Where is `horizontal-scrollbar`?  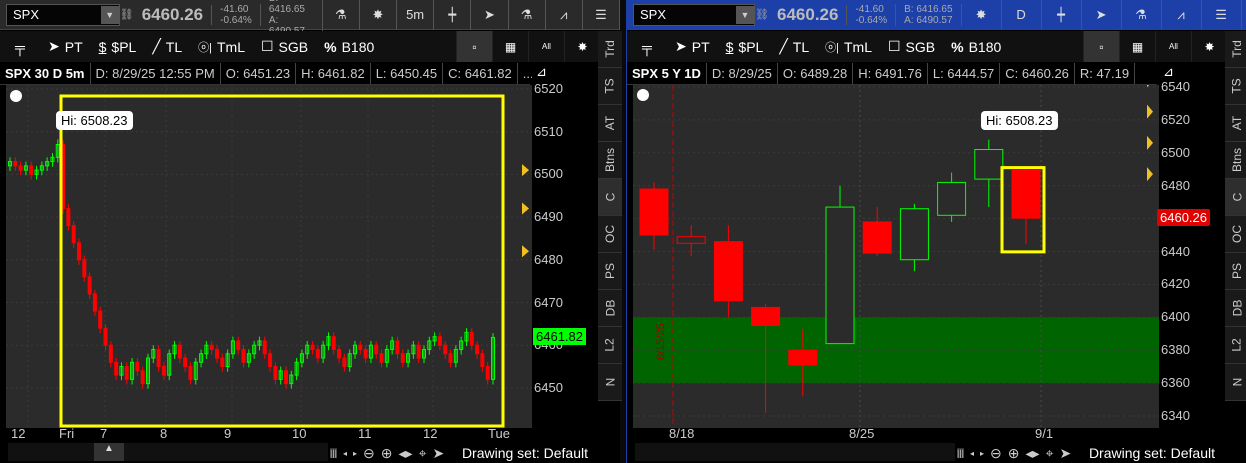 horizontal-scrollbar is located at coordinates (795, 452).